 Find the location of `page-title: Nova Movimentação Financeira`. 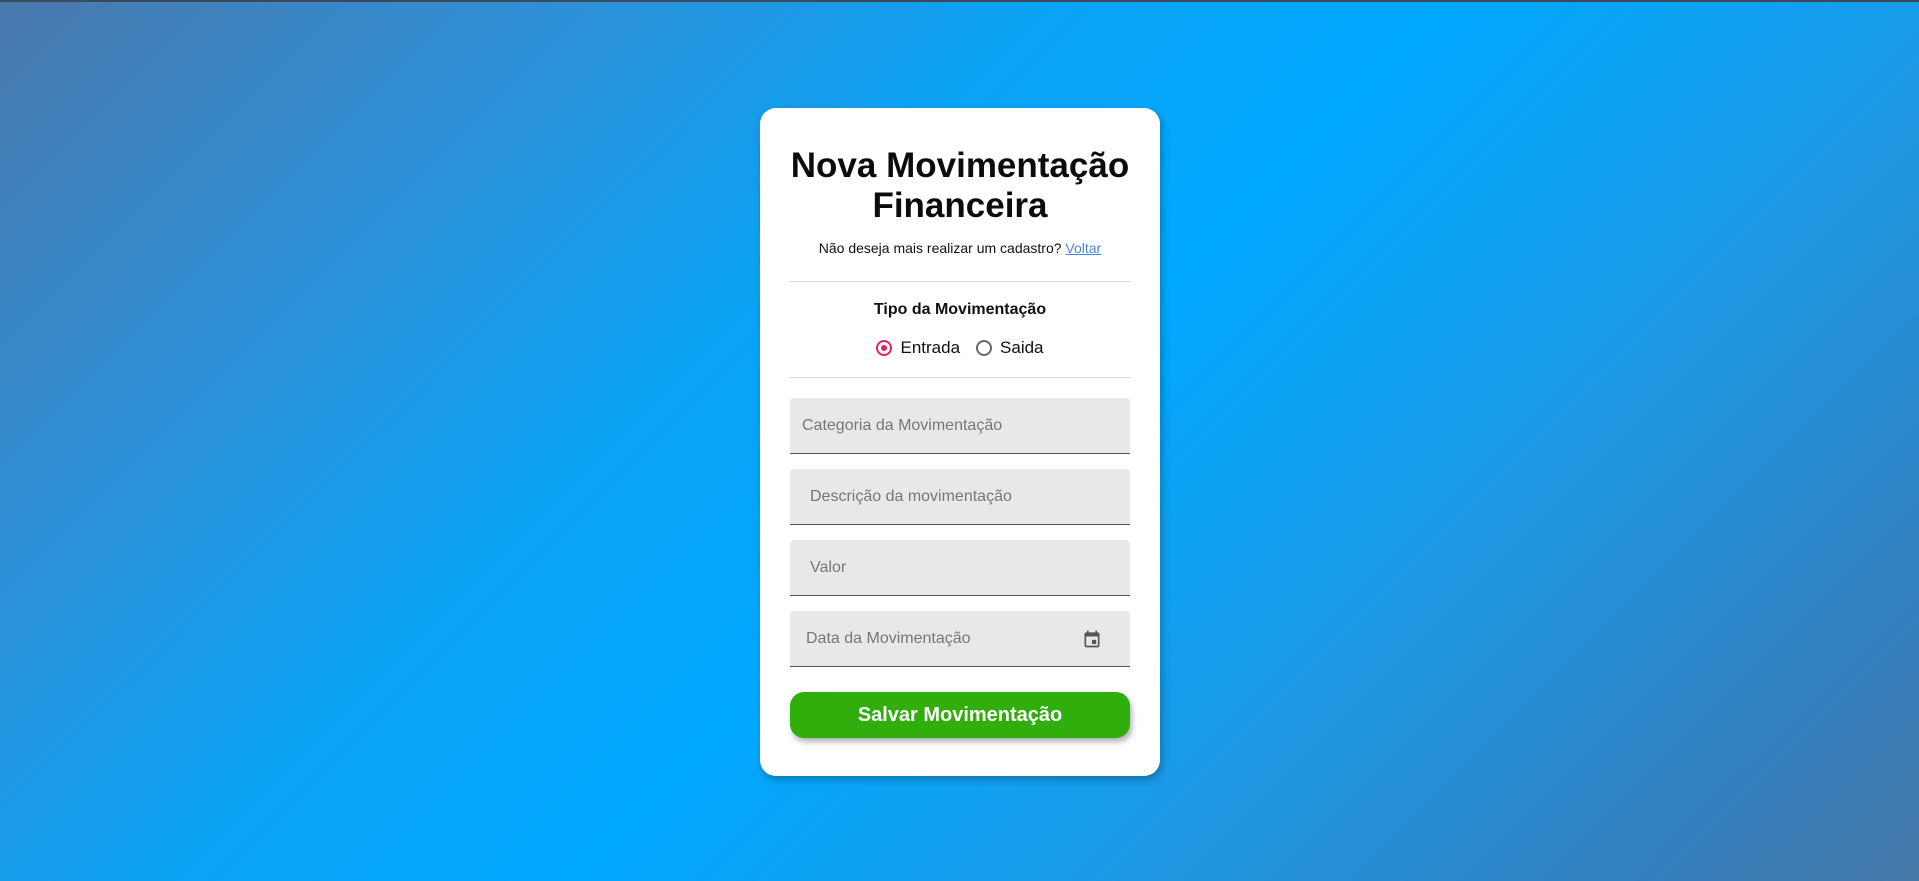

page-title: Nova Movimentação Financeira is located at coordinates (960, 185).